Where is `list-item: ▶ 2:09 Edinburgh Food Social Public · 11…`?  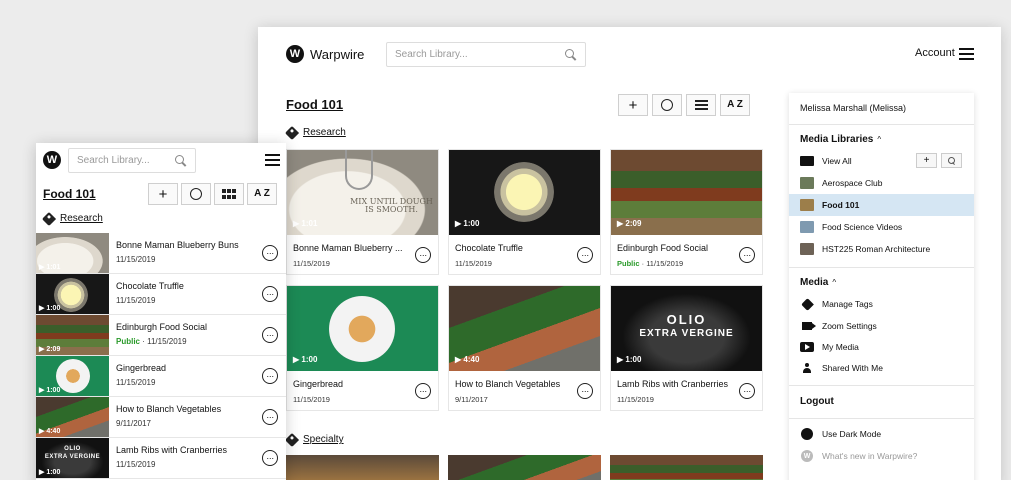
list-item: ▶ 2:09 Edinburgh Food Social Public · 11… is located at coordinates (161, 335).